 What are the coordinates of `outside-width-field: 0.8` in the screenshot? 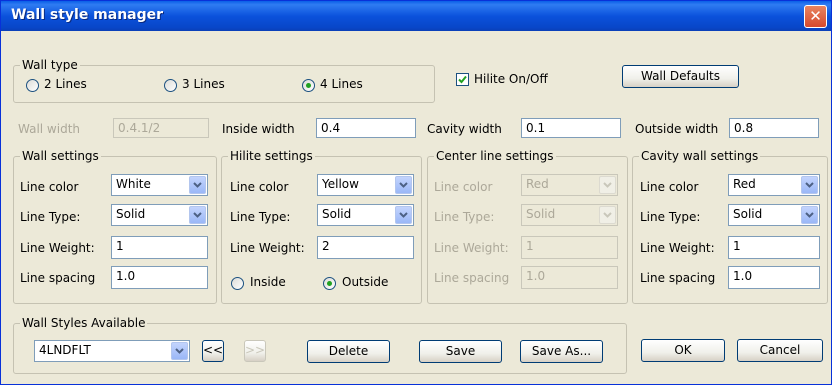 It's located at (774, 128).